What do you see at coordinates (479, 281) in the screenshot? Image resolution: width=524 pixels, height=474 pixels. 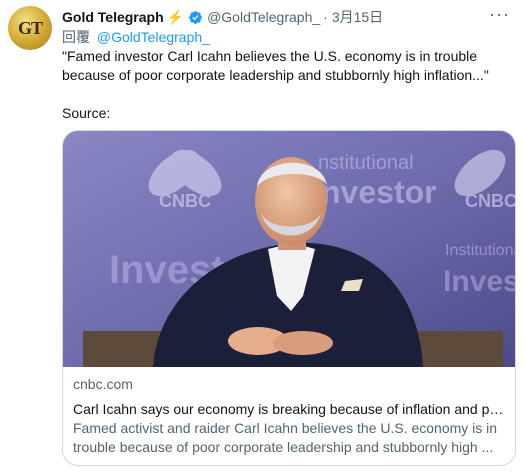 I see `backdrop-text-5: Inves` at bounding box center [479, 281].